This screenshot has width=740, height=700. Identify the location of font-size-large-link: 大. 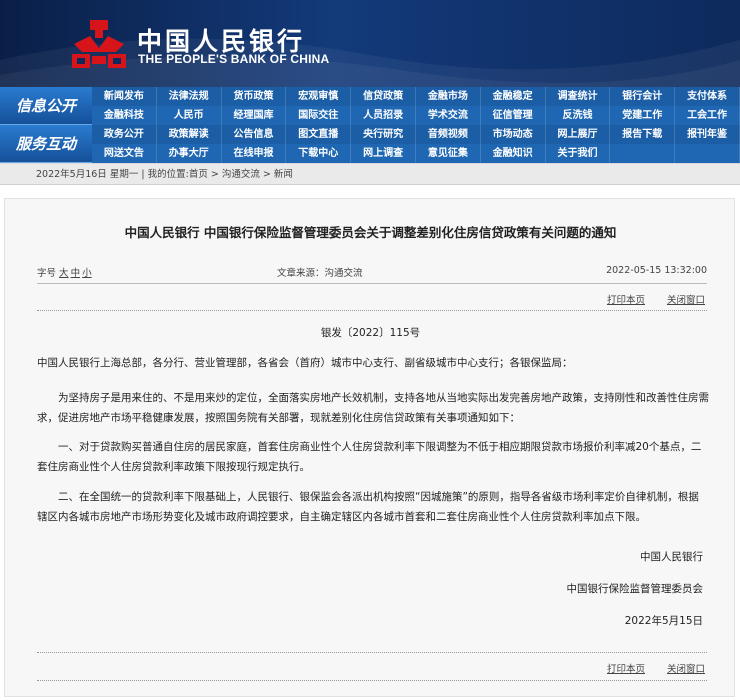
(64, 273).